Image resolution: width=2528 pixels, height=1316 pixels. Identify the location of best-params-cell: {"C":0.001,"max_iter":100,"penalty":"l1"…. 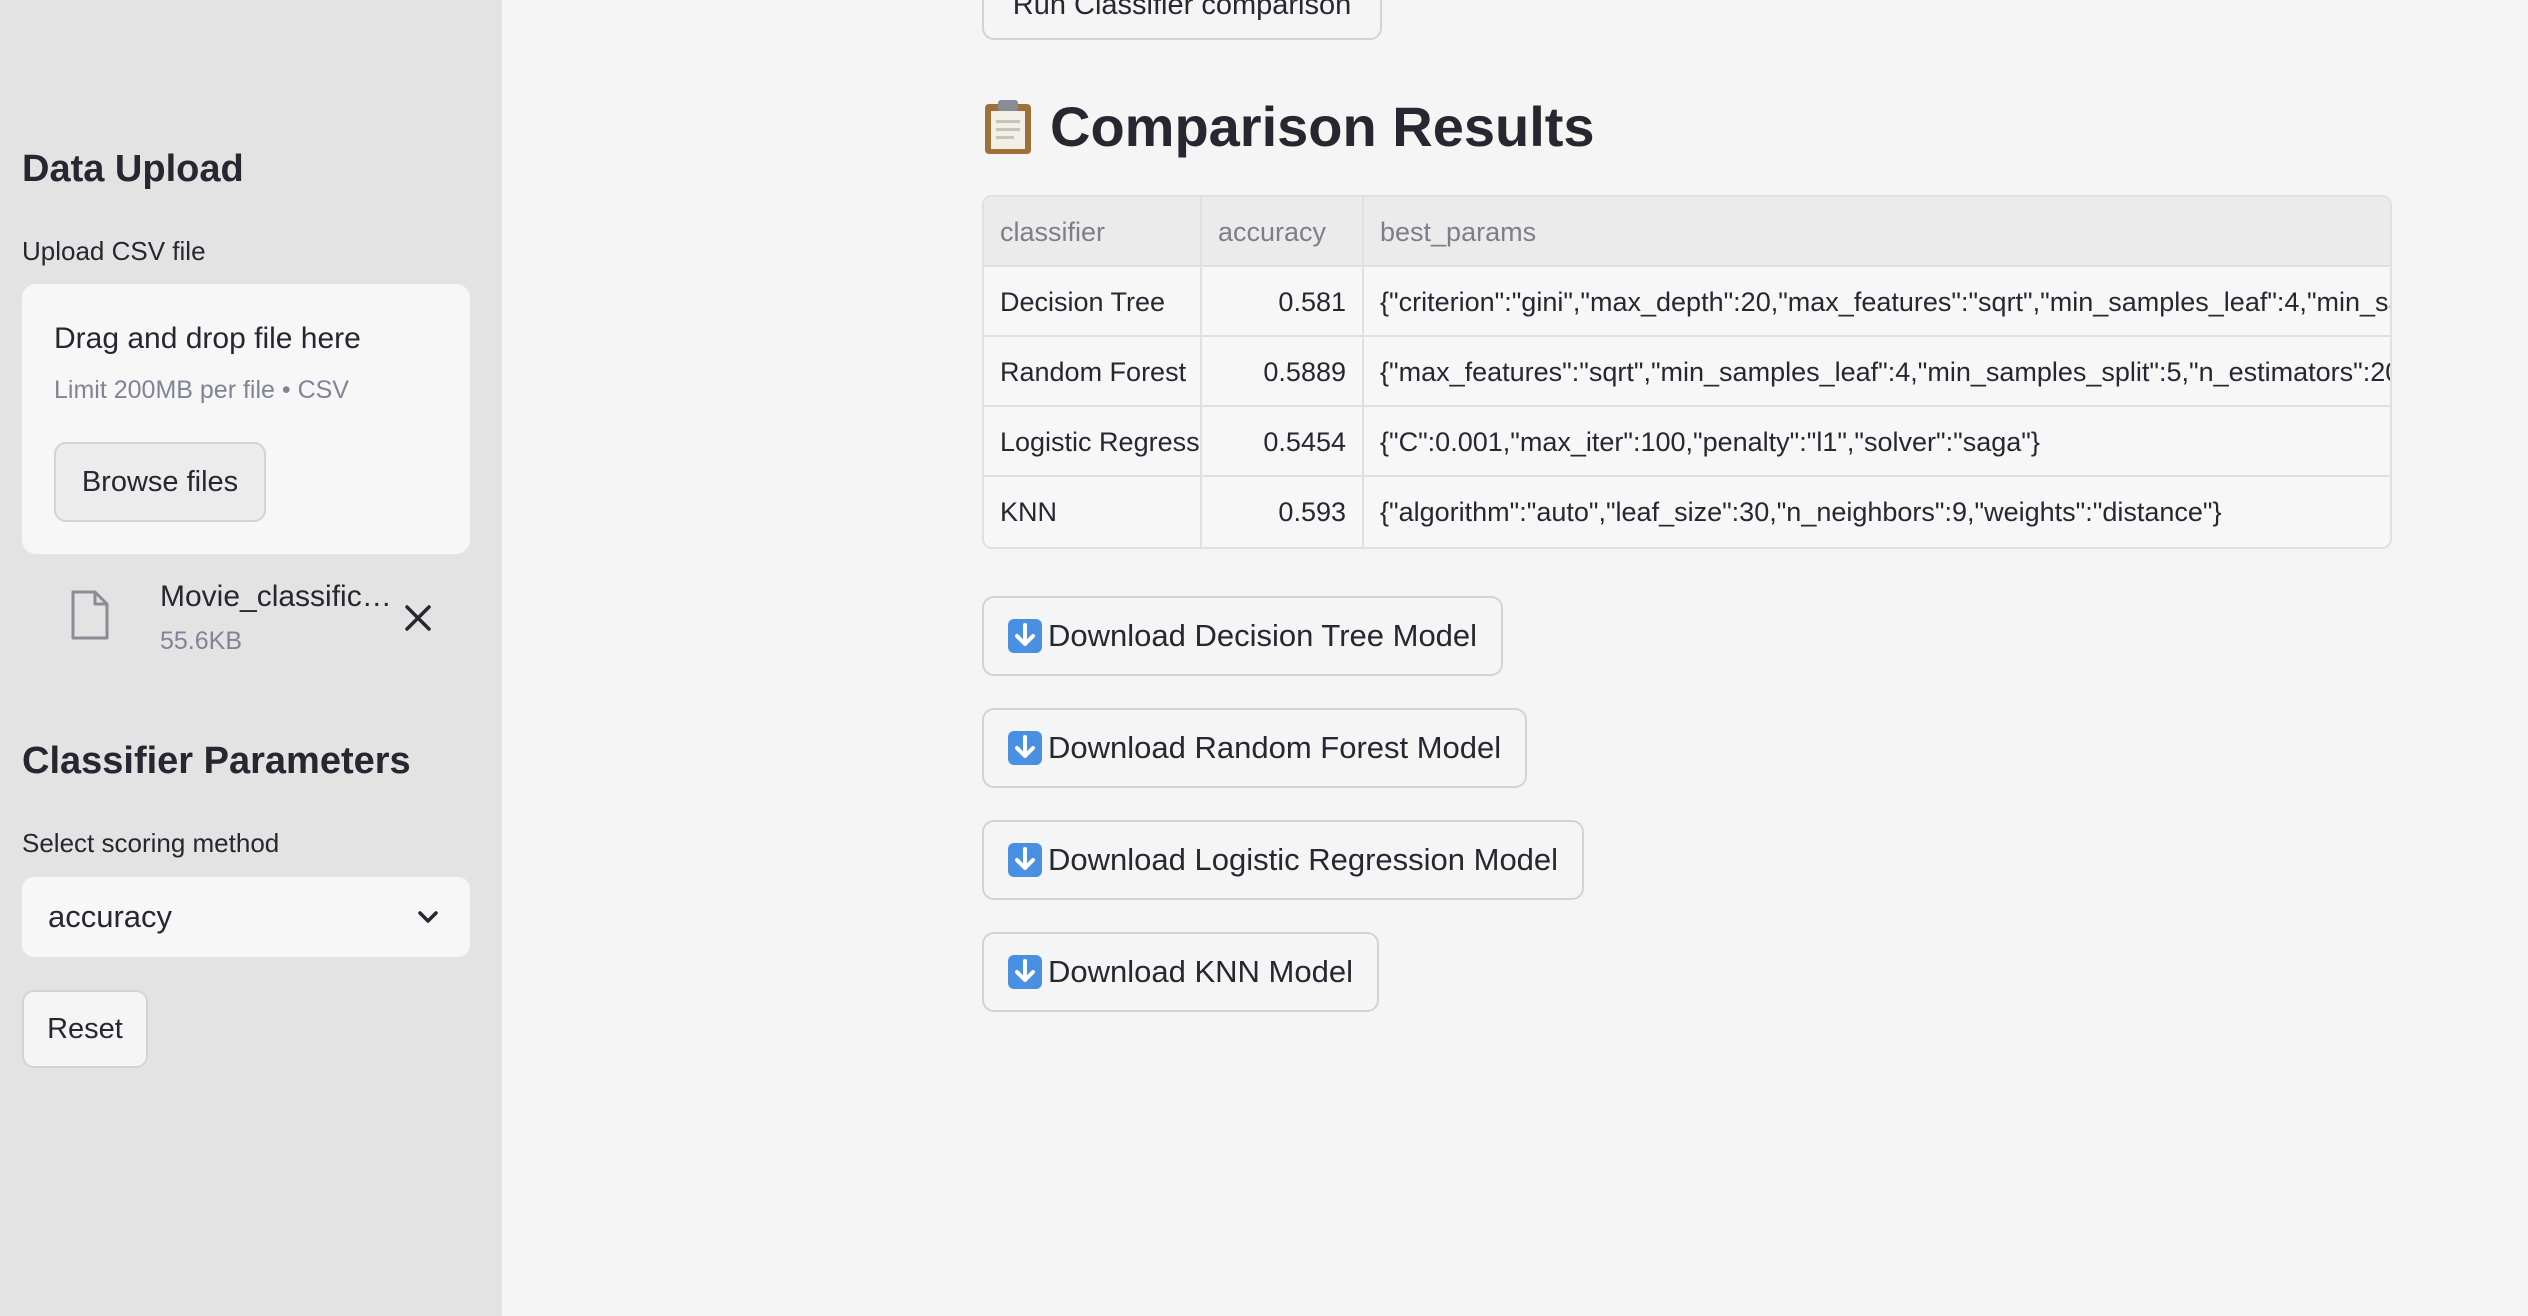
(1877, 442).